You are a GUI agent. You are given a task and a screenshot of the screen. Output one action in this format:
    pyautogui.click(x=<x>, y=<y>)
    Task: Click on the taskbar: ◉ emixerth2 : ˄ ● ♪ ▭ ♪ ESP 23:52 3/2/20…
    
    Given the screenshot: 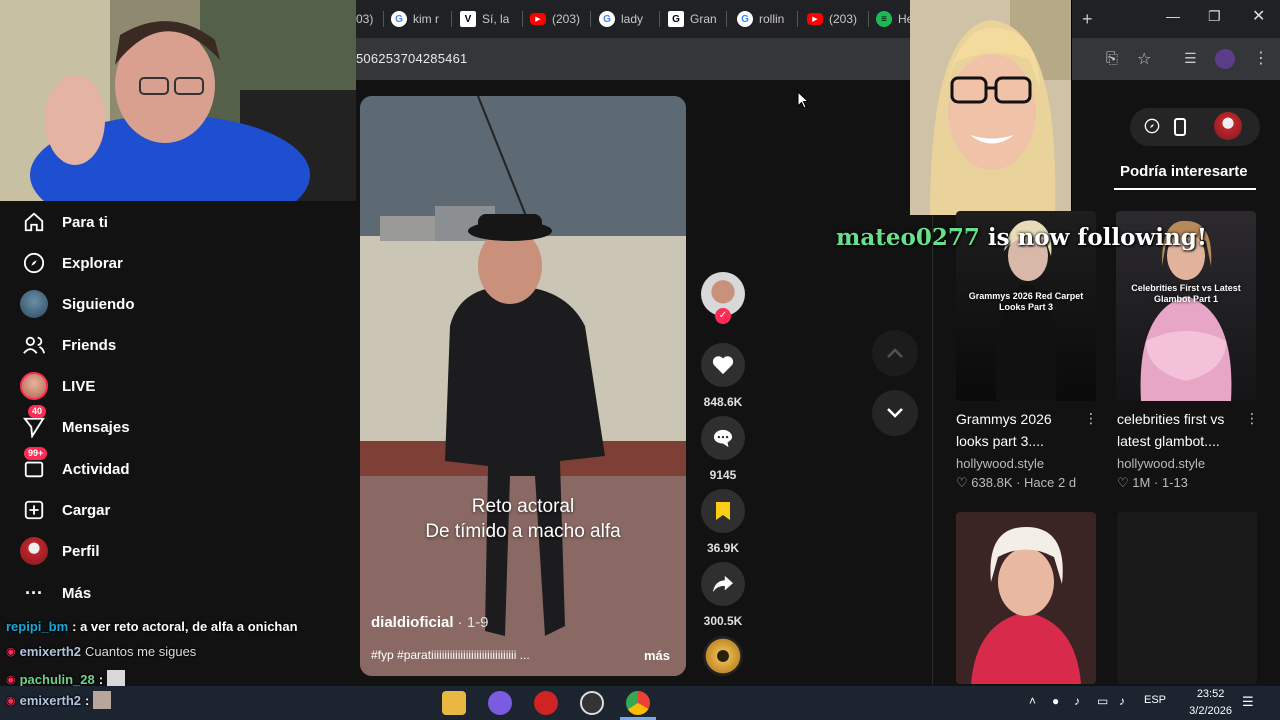 What is the action you would take?
    pyautogui.click(x=640, y=703)
    